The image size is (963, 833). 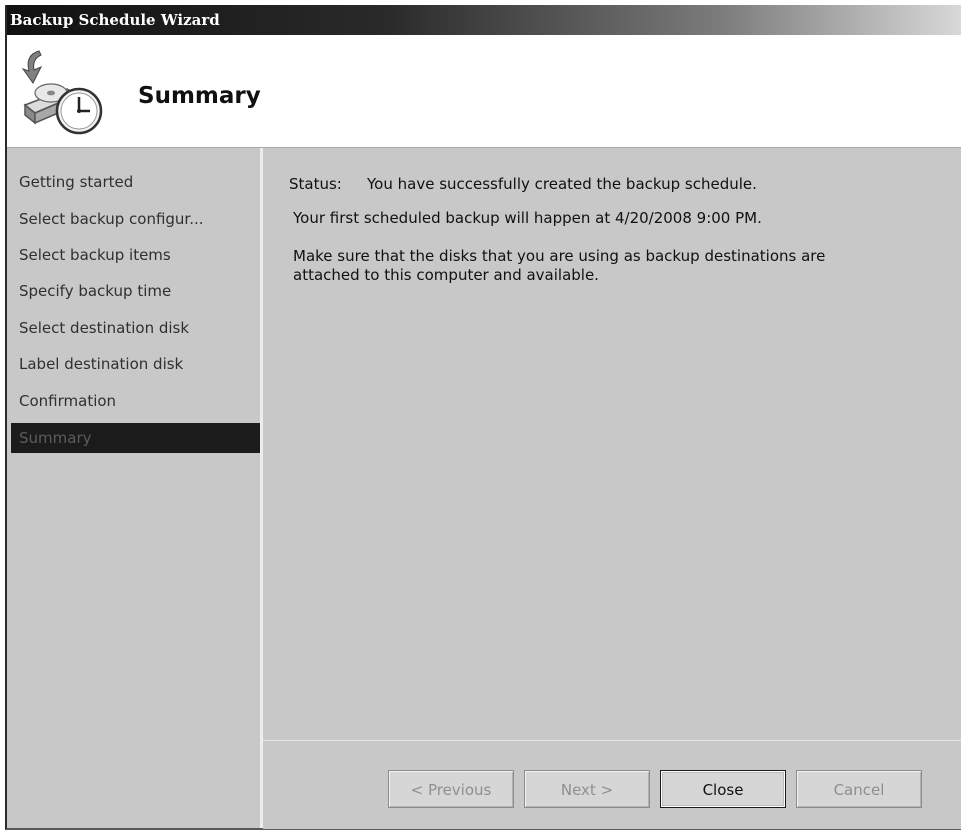 What do you see at coordinates (723, 789) in the screenshot?
I see `close-button: Close` at bounding box center [723, 789].